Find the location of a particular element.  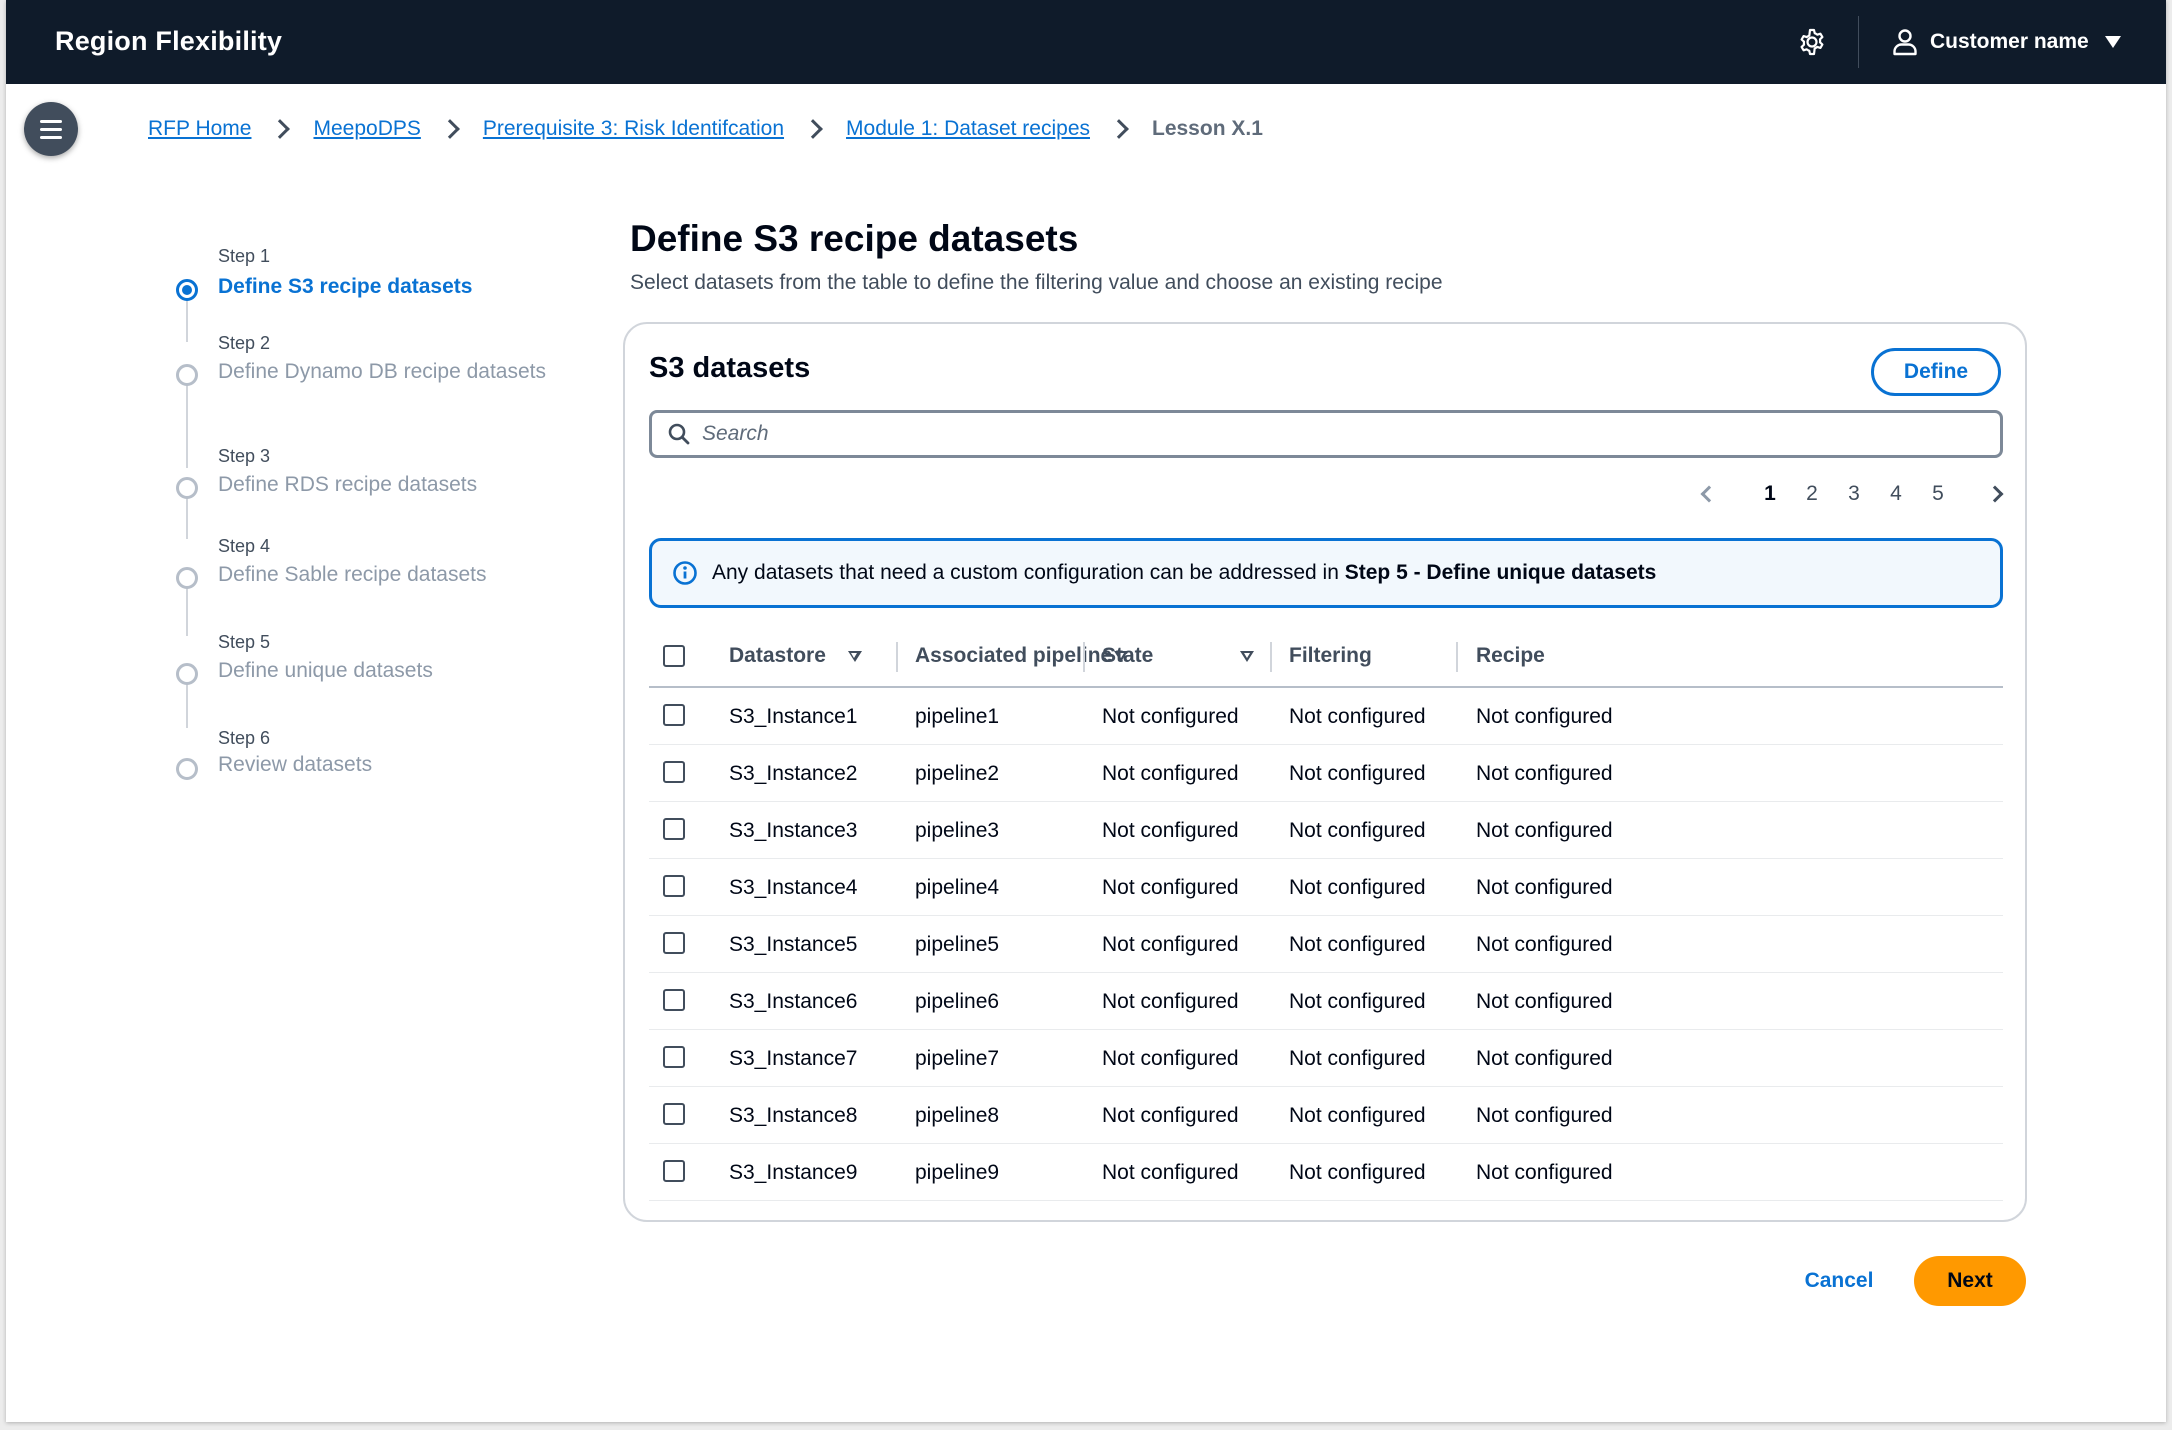

column-header-state: State is located at coordinates (1186, 656).